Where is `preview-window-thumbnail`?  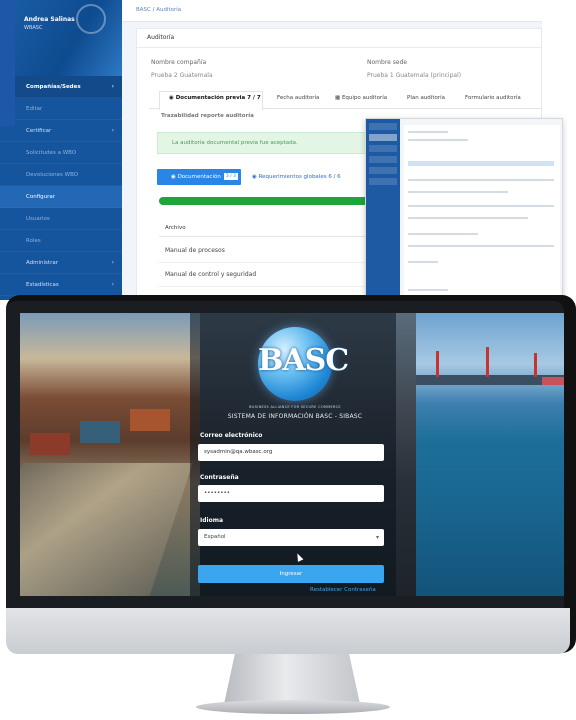 preview-window-thumbnail is located at coordinates (464, 212).